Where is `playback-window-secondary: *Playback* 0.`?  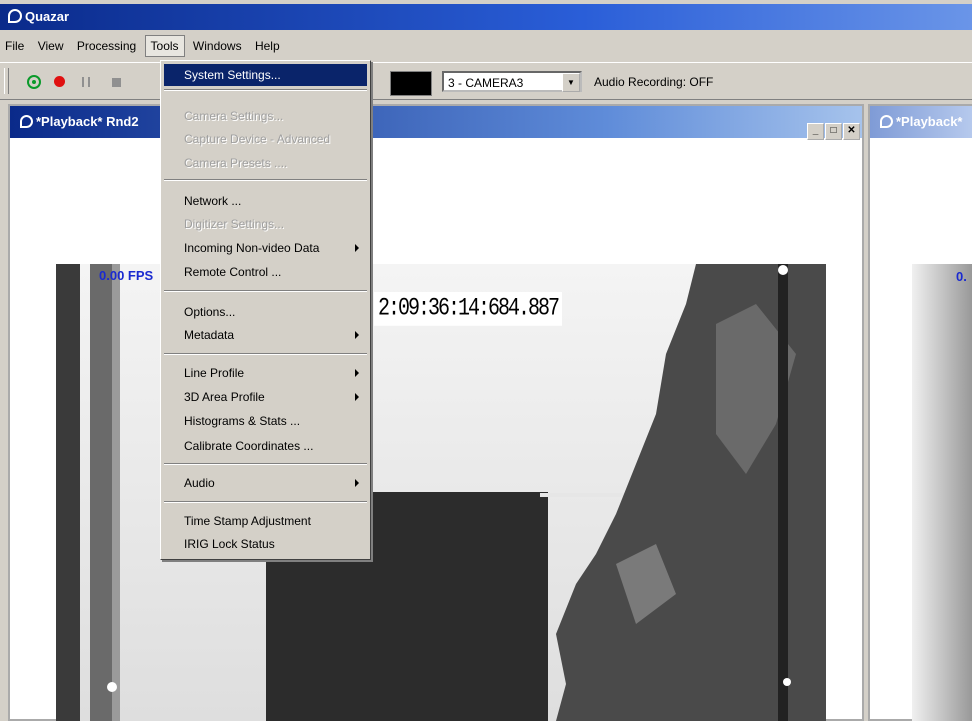
playback-window-secondary: *Playback* 0. is located at coordinates (920, 412).